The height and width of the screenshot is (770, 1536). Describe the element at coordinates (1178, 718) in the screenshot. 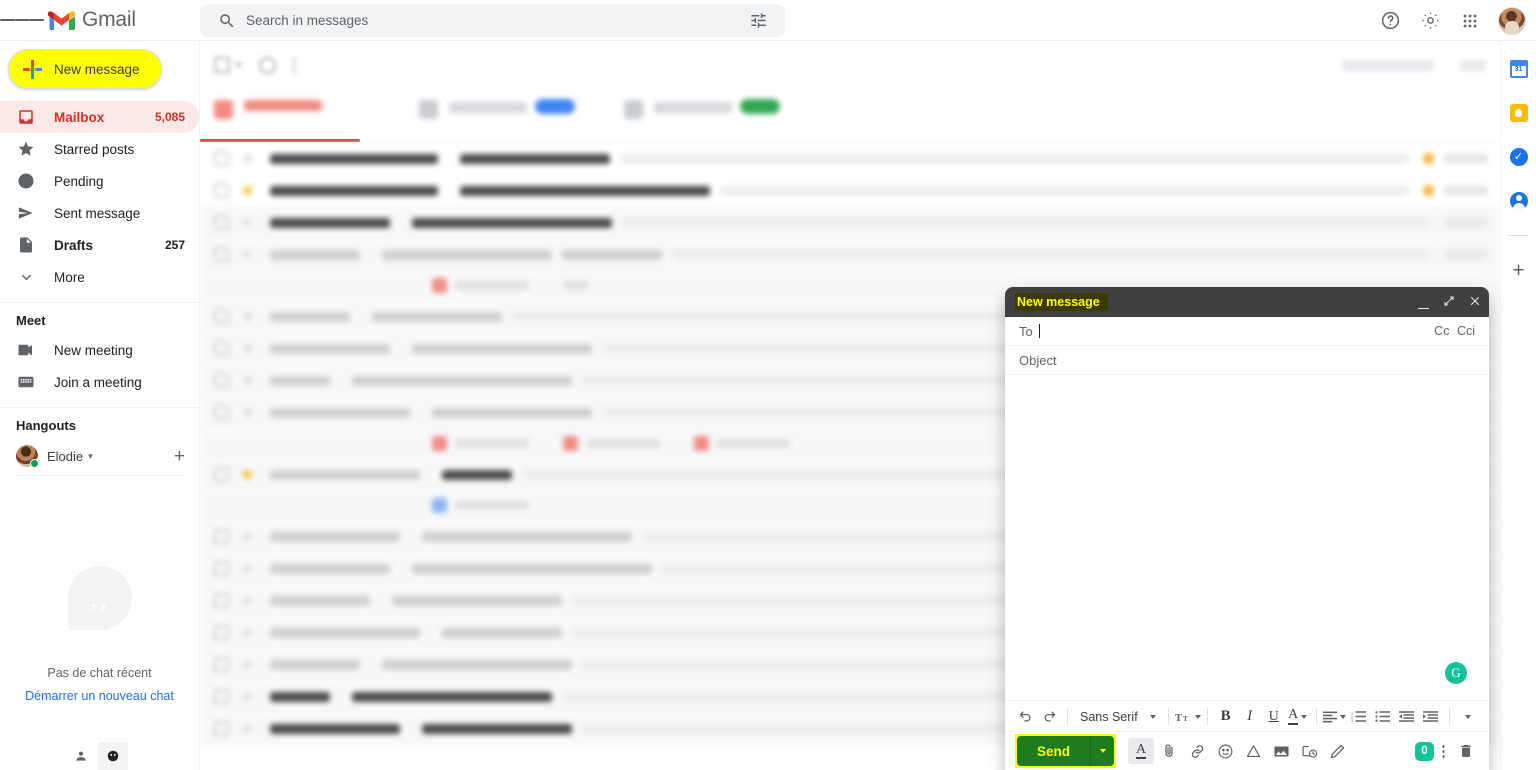

I see `svg-text: T` at that location.